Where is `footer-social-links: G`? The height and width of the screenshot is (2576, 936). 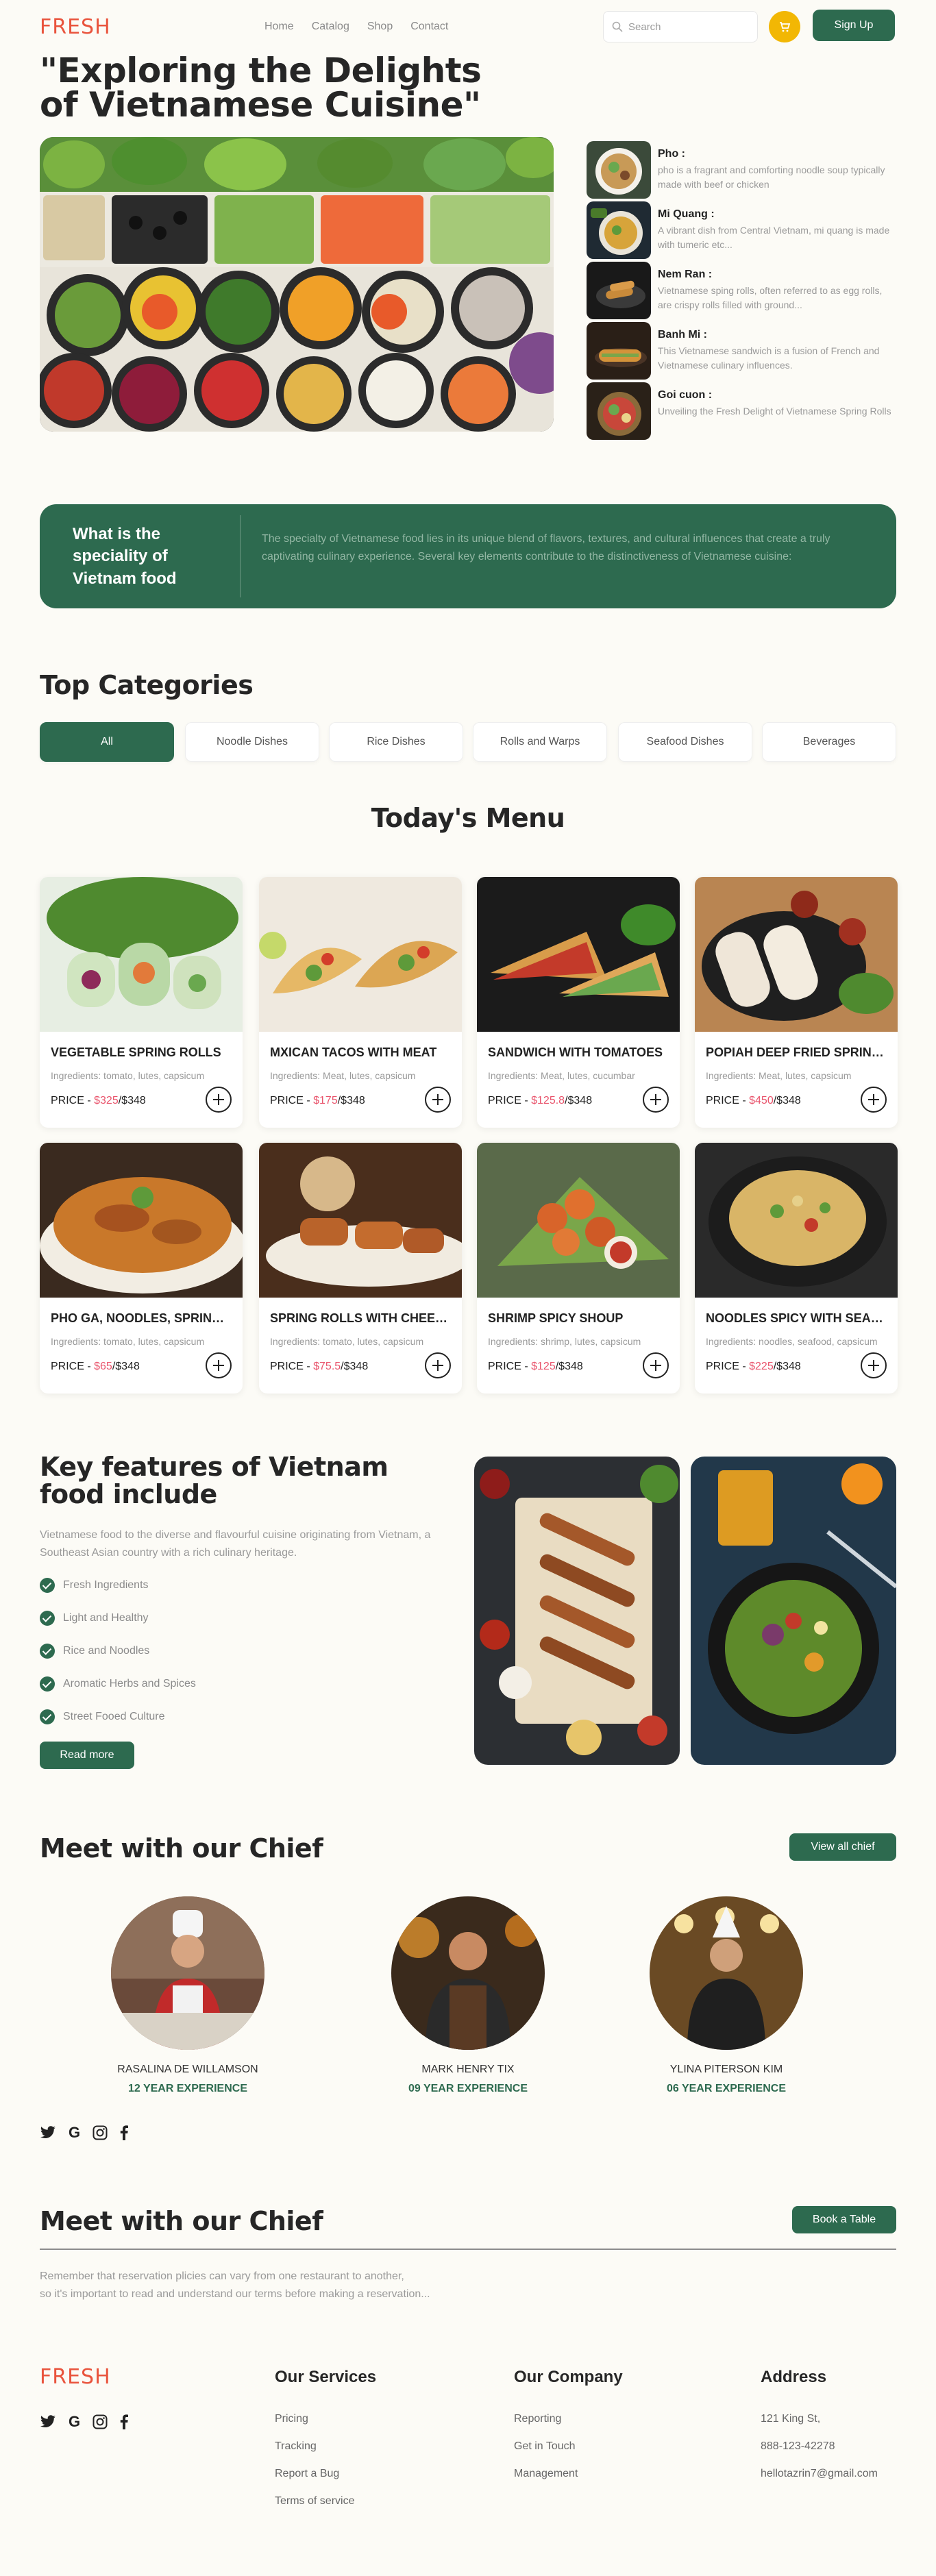 footer-social-links: G is located at coordinates (84, 2422).